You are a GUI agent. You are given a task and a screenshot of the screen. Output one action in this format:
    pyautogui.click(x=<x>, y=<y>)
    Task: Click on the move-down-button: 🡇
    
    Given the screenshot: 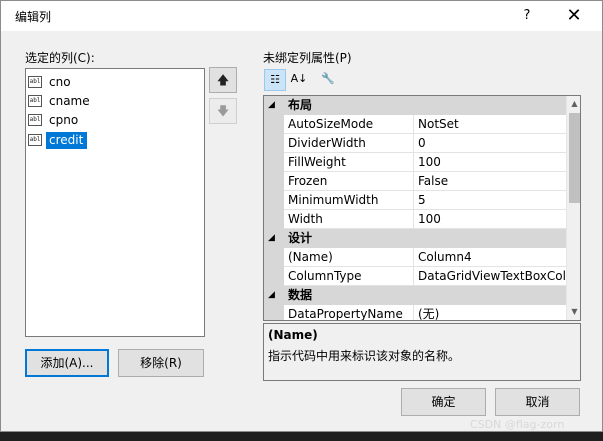 What is the action you would take?
    pyautogui.click(x=223, y=111)
    